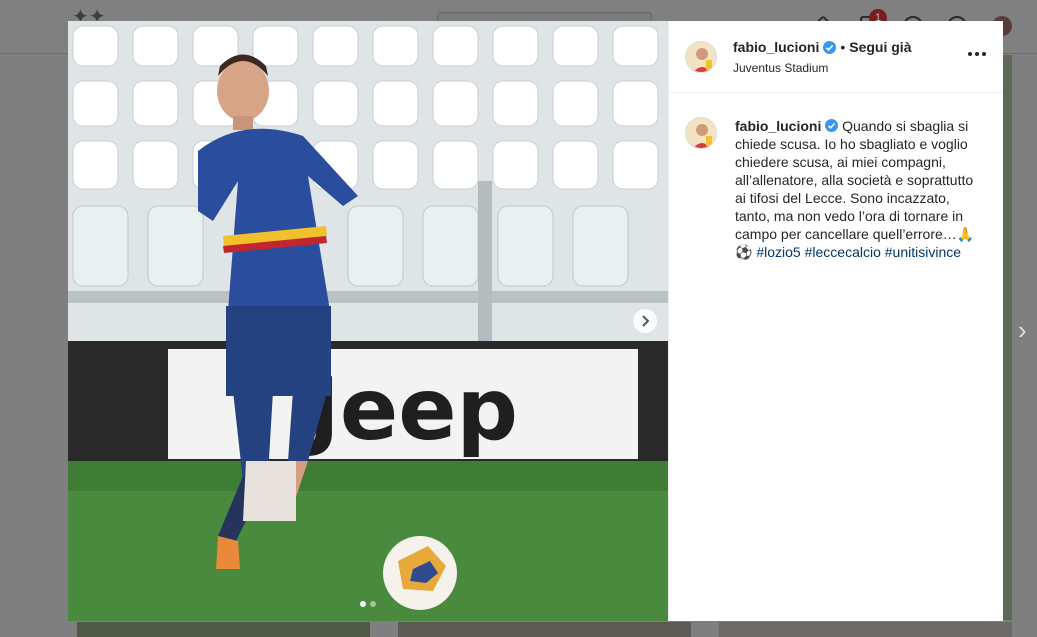 Image resolution: width=1037 pixels, height=637 pixels. What do you see at coordinates (1027, 330) in the screenshot?
I see `next-post-arrow: ›` at bounding box center [1027, 330].